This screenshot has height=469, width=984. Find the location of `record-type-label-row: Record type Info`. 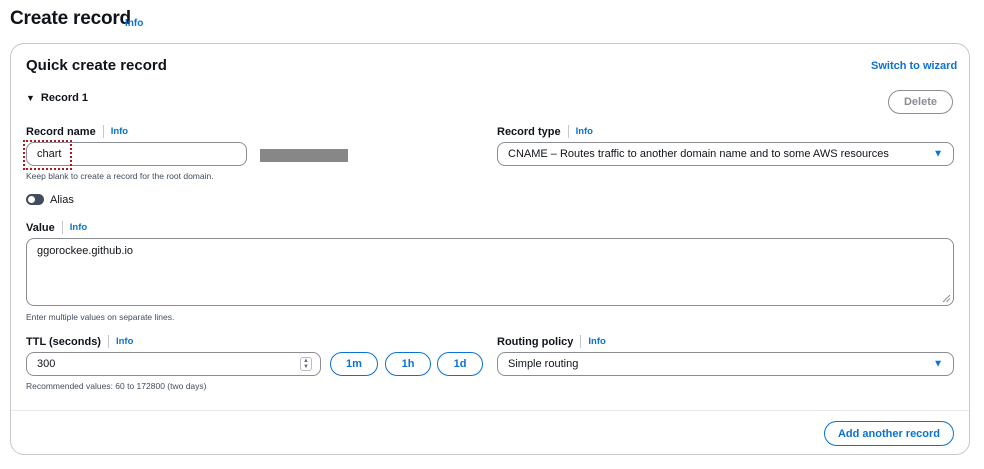

record-type-label-row: Record type Info is located at coordinates (545, 131).